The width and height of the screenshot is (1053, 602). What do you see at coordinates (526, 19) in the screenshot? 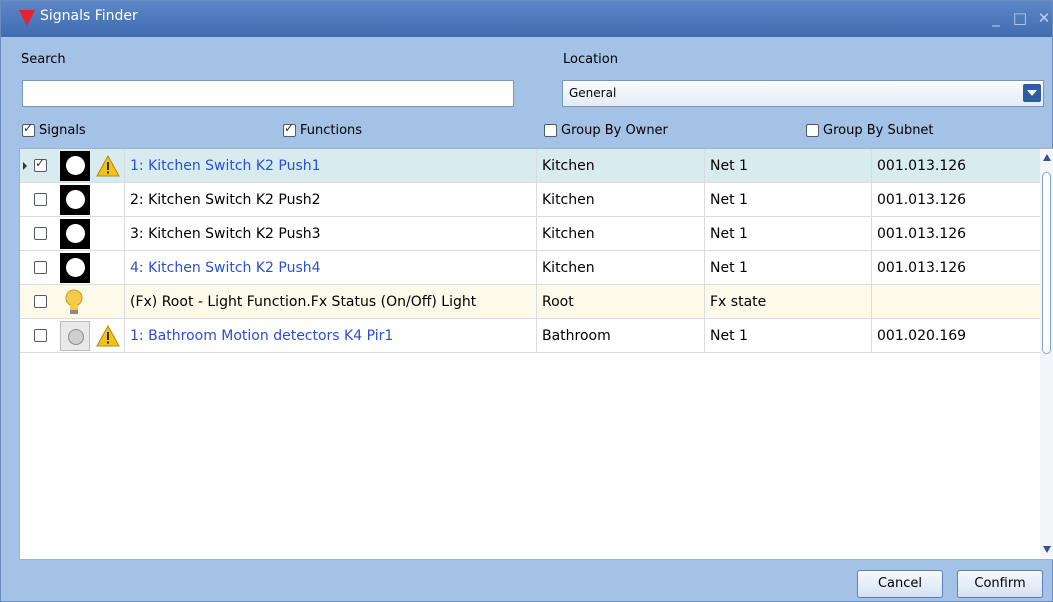
I see `title-bar: Signals Finder _ □ ✕` at bounding box center [526, 19].